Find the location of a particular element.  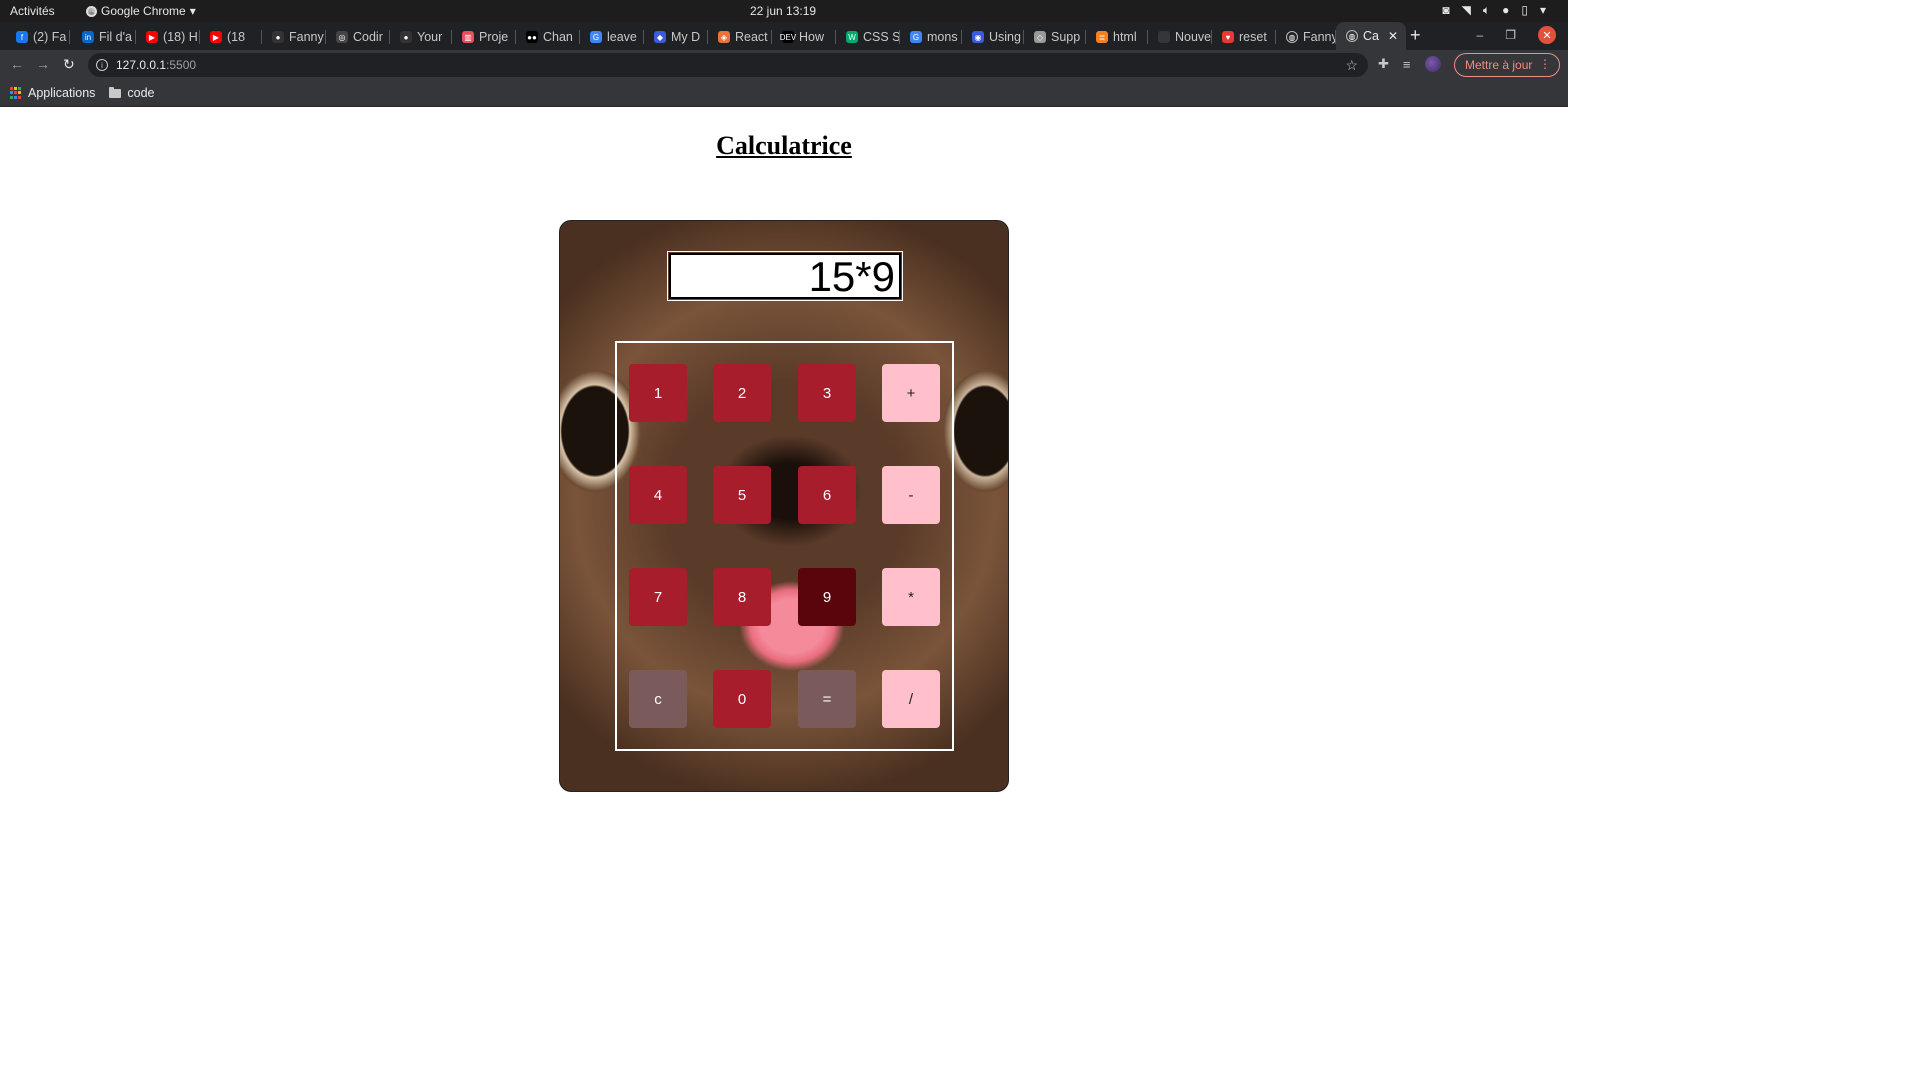

close-tab-icon: ✕ is located at coordinates (1393, 36).